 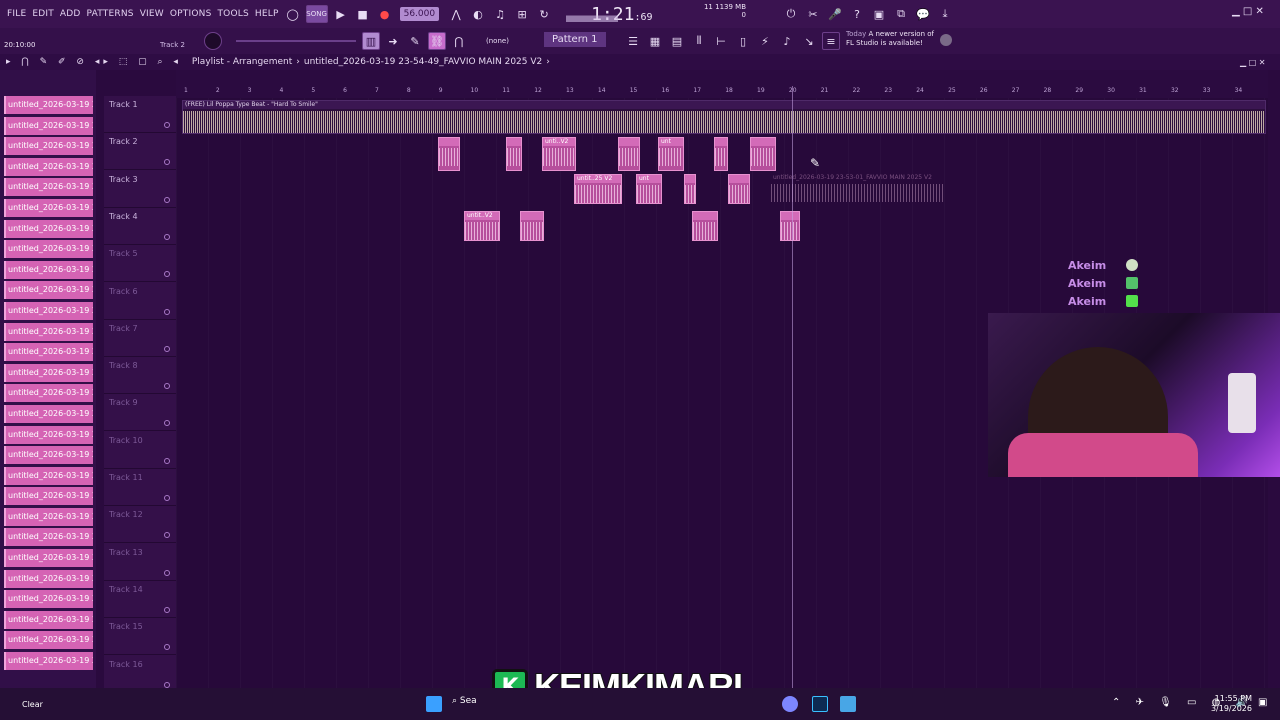 What do you see at coordinates (140, 413) in the screenshot?
I see `track-header: Track 9` at bounding box center [140, 413].